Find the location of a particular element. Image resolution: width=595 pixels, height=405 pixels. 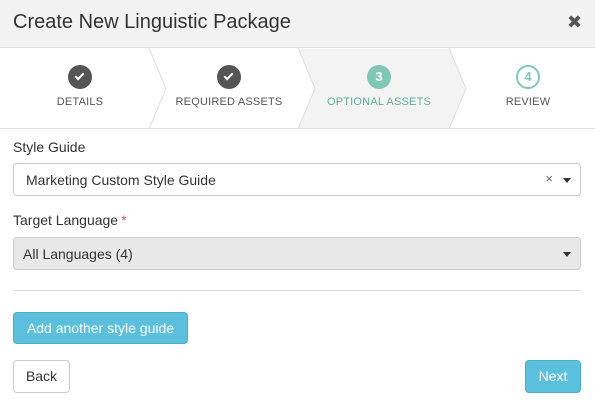

target-language-value: All Languages (4) is located at coordinates (78, 254).